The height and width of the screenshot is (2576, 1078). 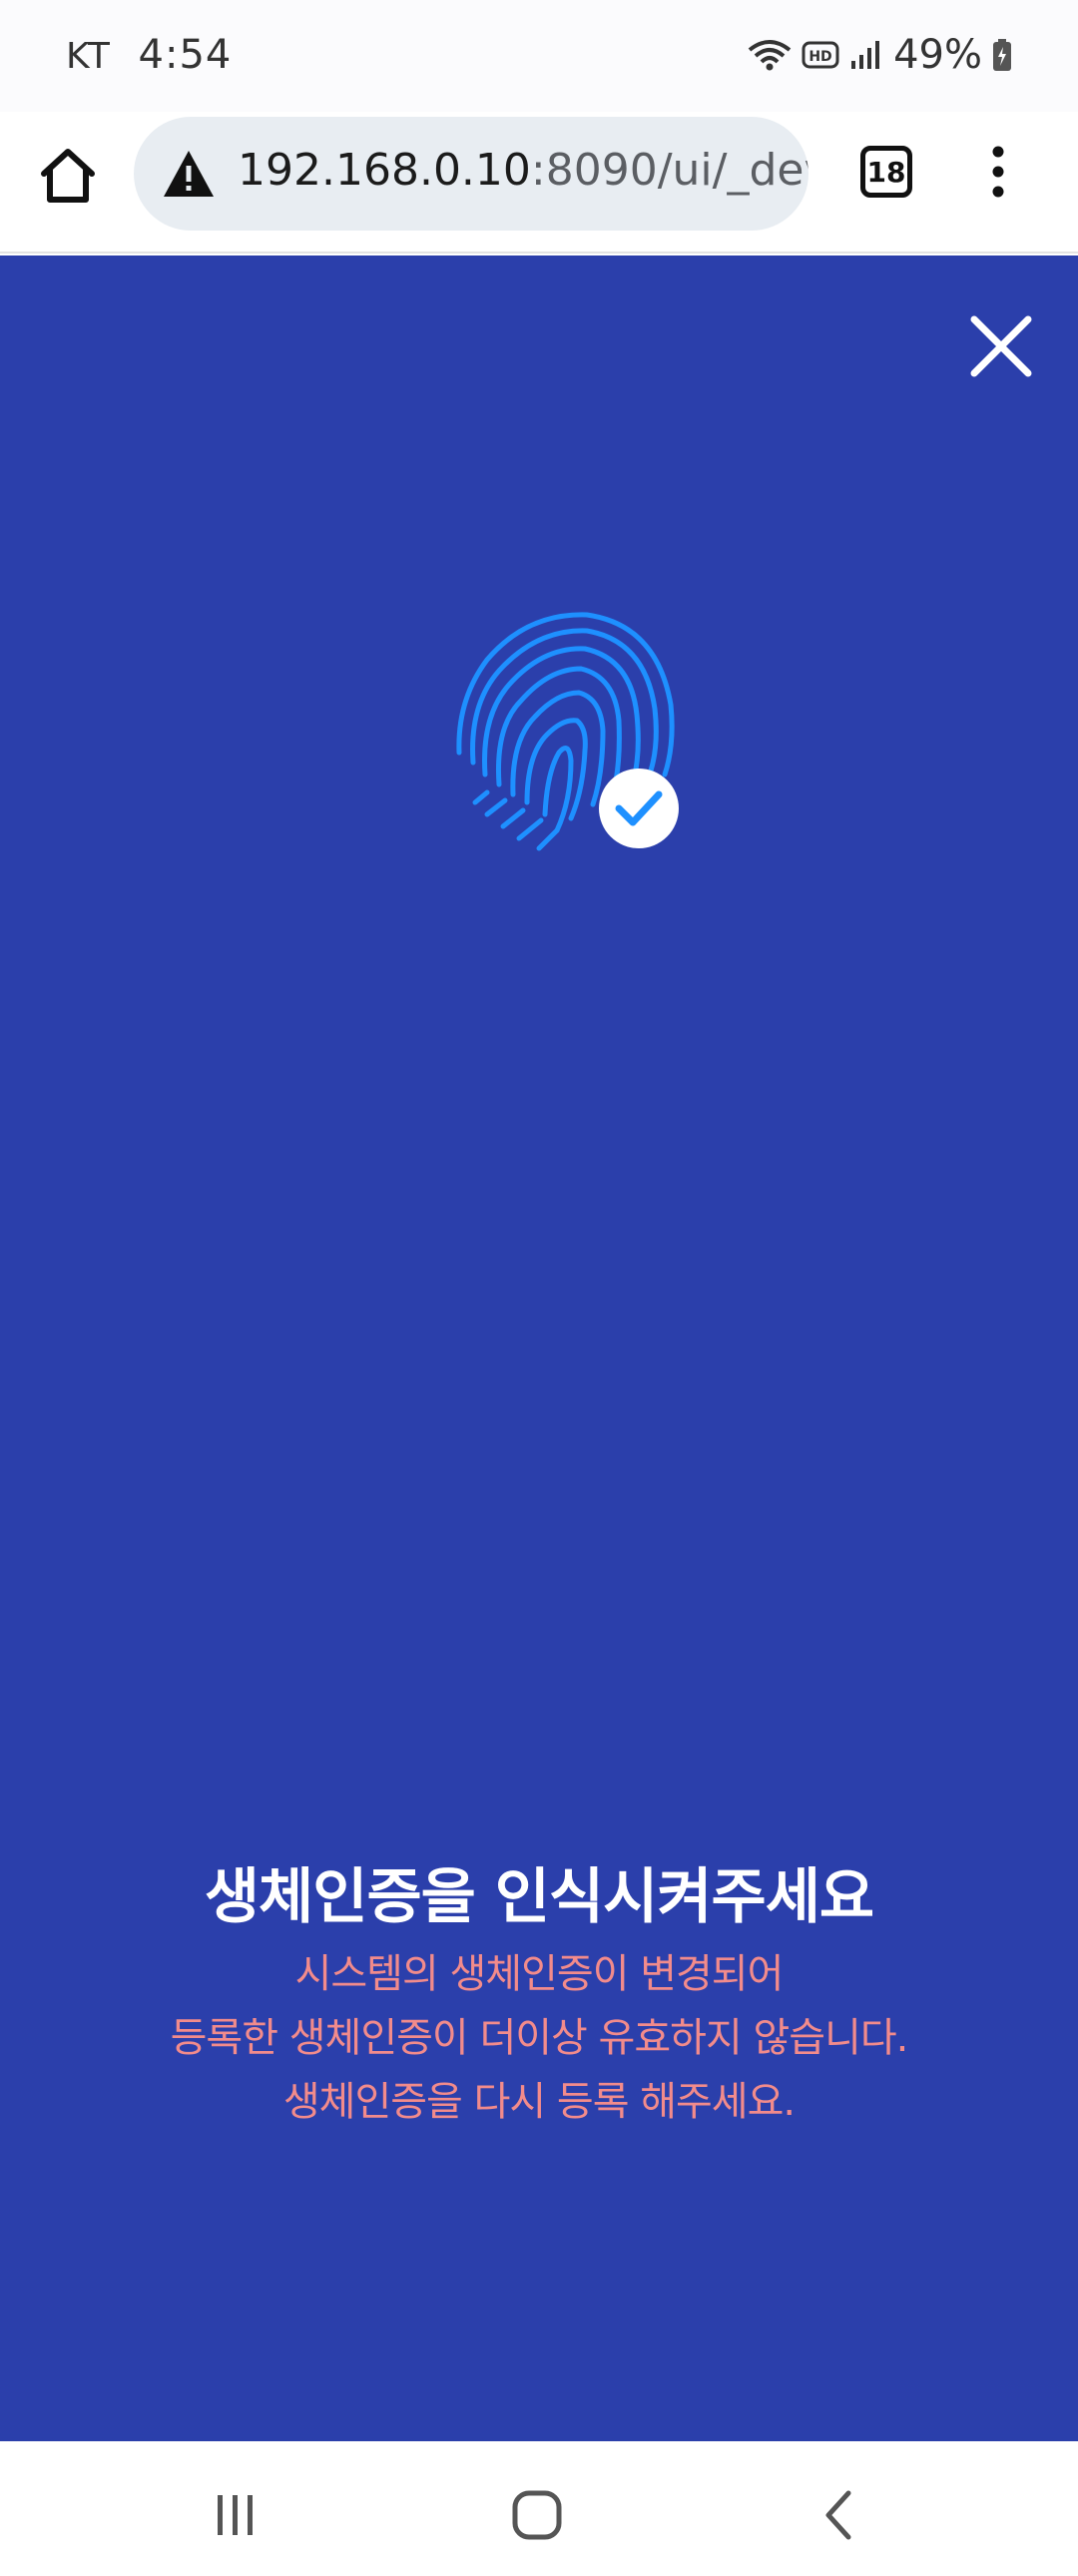 I want to click on home-button, so click(x=68, y=176).